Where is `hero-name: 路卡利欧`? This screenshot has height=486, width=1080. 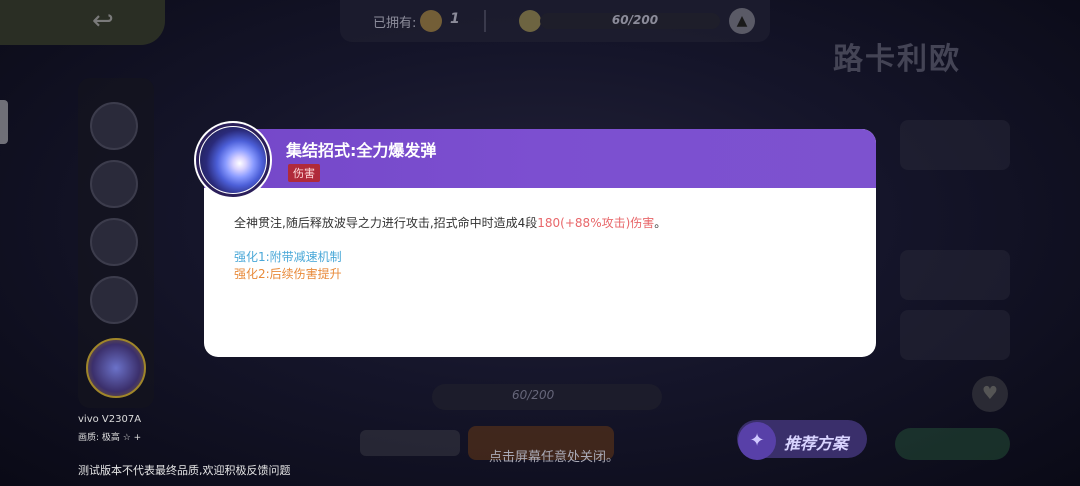 hero-name: 路卡利欧 is located at coordinates (897, 59).